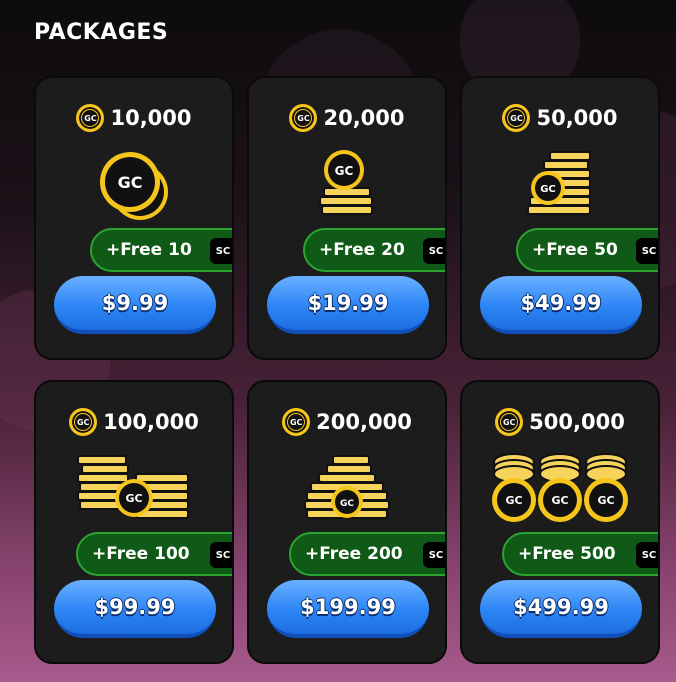 The height and width of the screenshot is (682, 676). Describe the element at coordinates (141, 554) in the screenshot. I see `free-bonus-label: +Free 100` at that location.